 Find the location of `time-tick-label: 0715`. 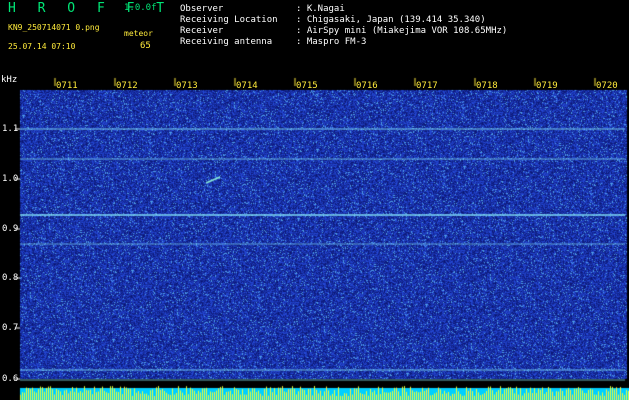

time-tick-label: 0715 is located at coordinates (307, 86).